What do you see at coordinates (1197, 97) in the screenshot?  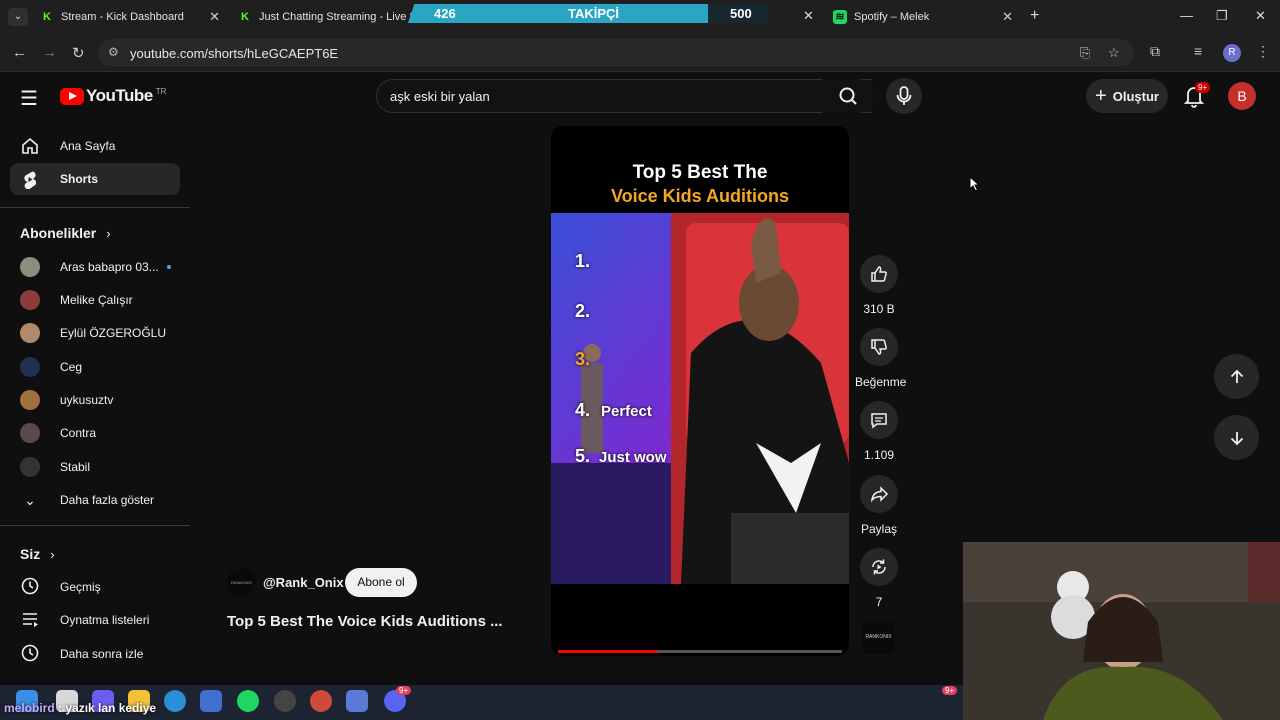 I see `notifications-button: 9+` at bounding box center [1197, 97].